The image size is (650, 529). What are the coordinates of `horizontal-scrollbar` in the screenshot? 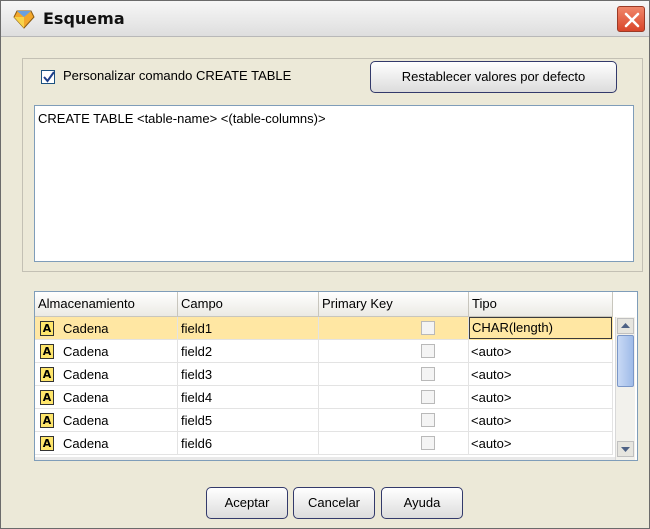 It's located at (325, 458).